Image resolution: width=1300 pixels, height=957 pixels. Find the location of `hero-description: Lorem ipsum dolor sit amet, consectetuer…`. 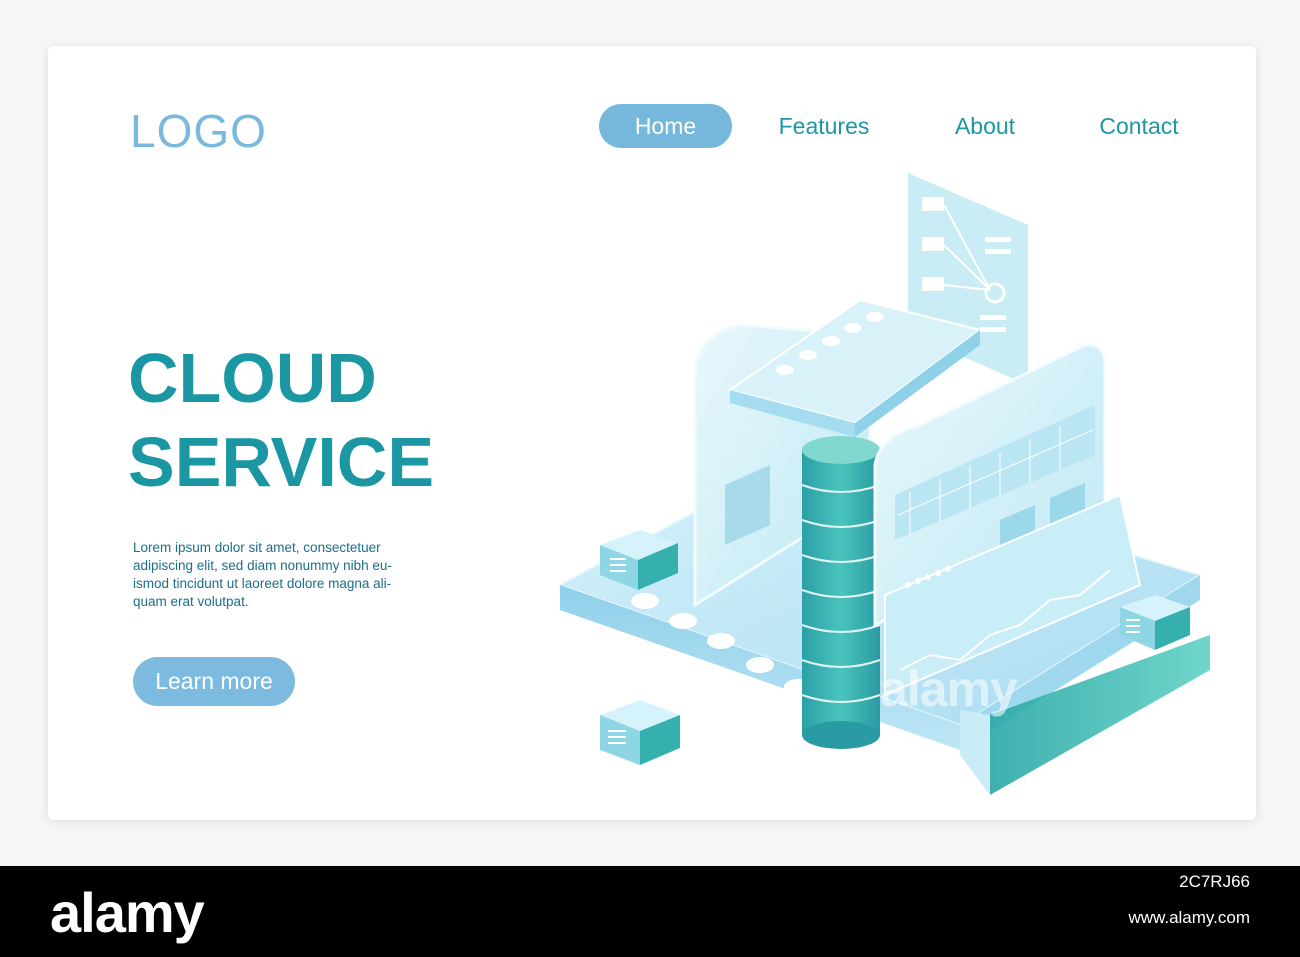

hero-description: Lorem ipsum dolor sit amet, consectetuer… is located at coordinates (273, 575).